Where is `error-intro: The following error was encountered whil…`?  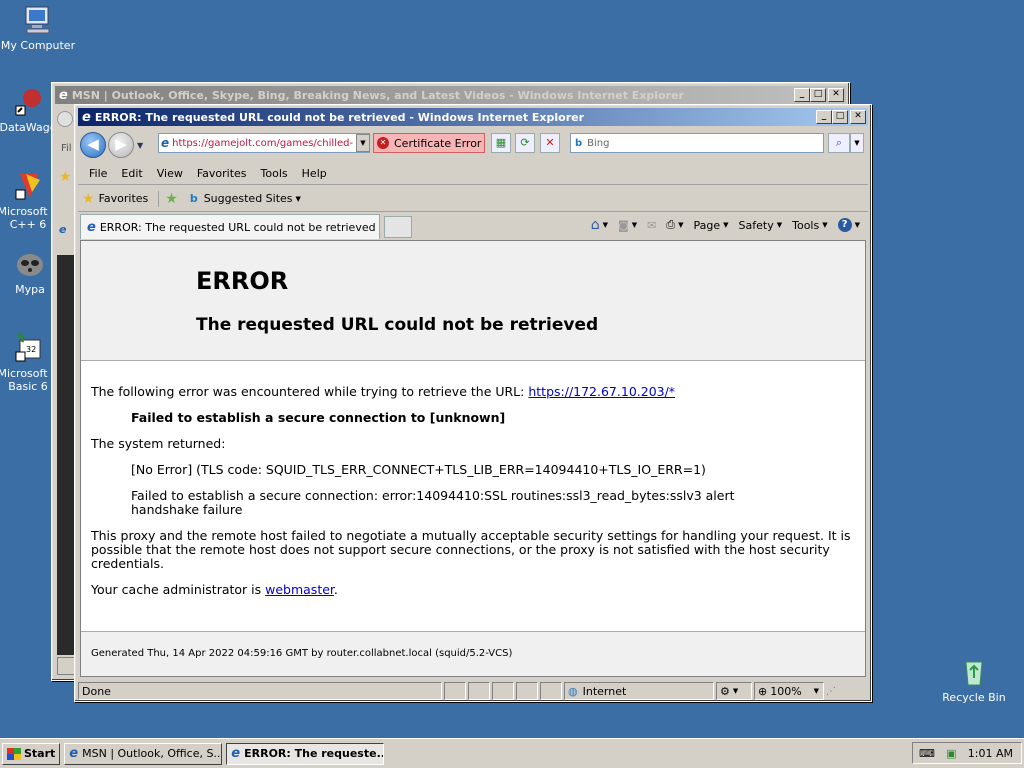
error-intro: The following error was encountered whil… is located at coordinates (383, 392).